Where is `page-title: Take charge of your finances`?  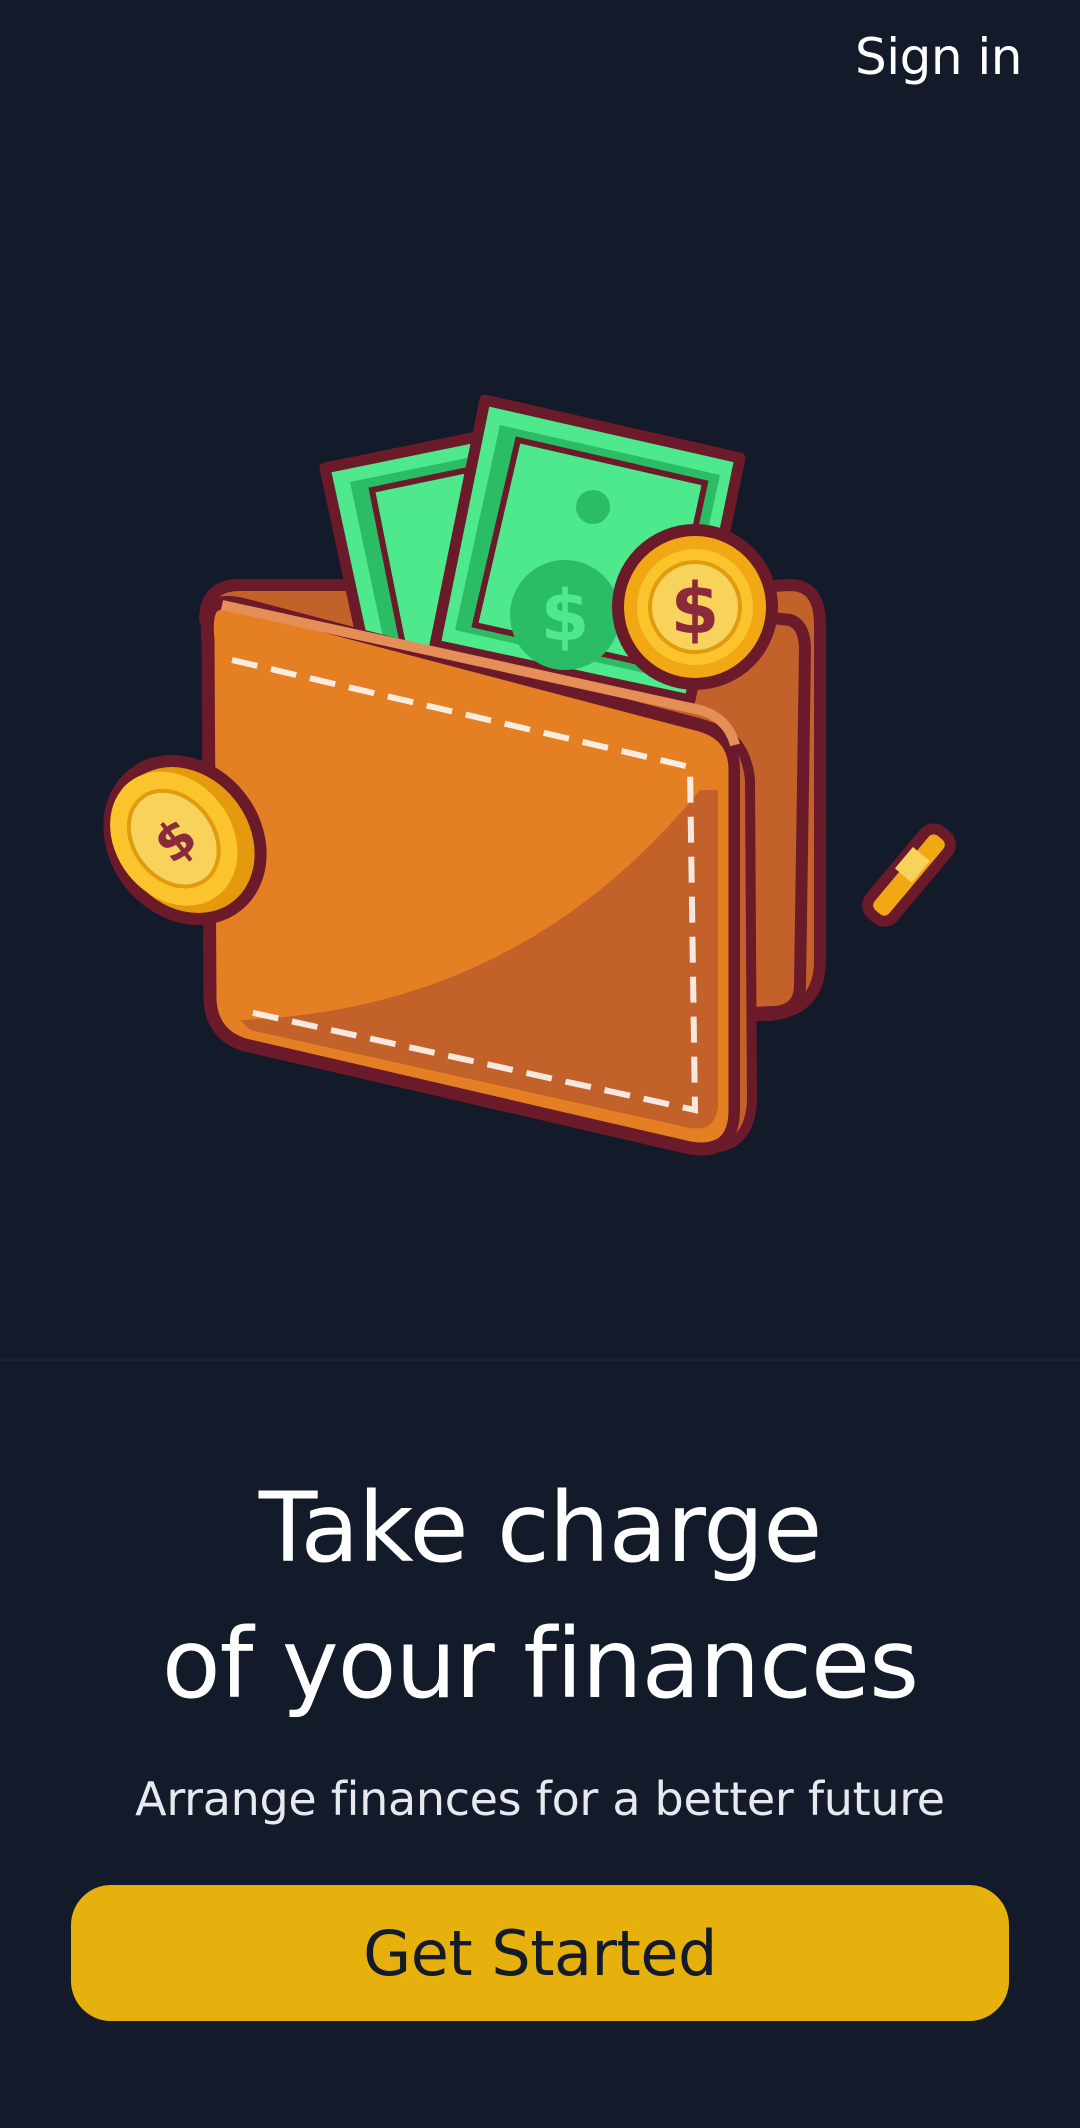
page-title: Take charge of your finances is located at coordinates (540, 1596).